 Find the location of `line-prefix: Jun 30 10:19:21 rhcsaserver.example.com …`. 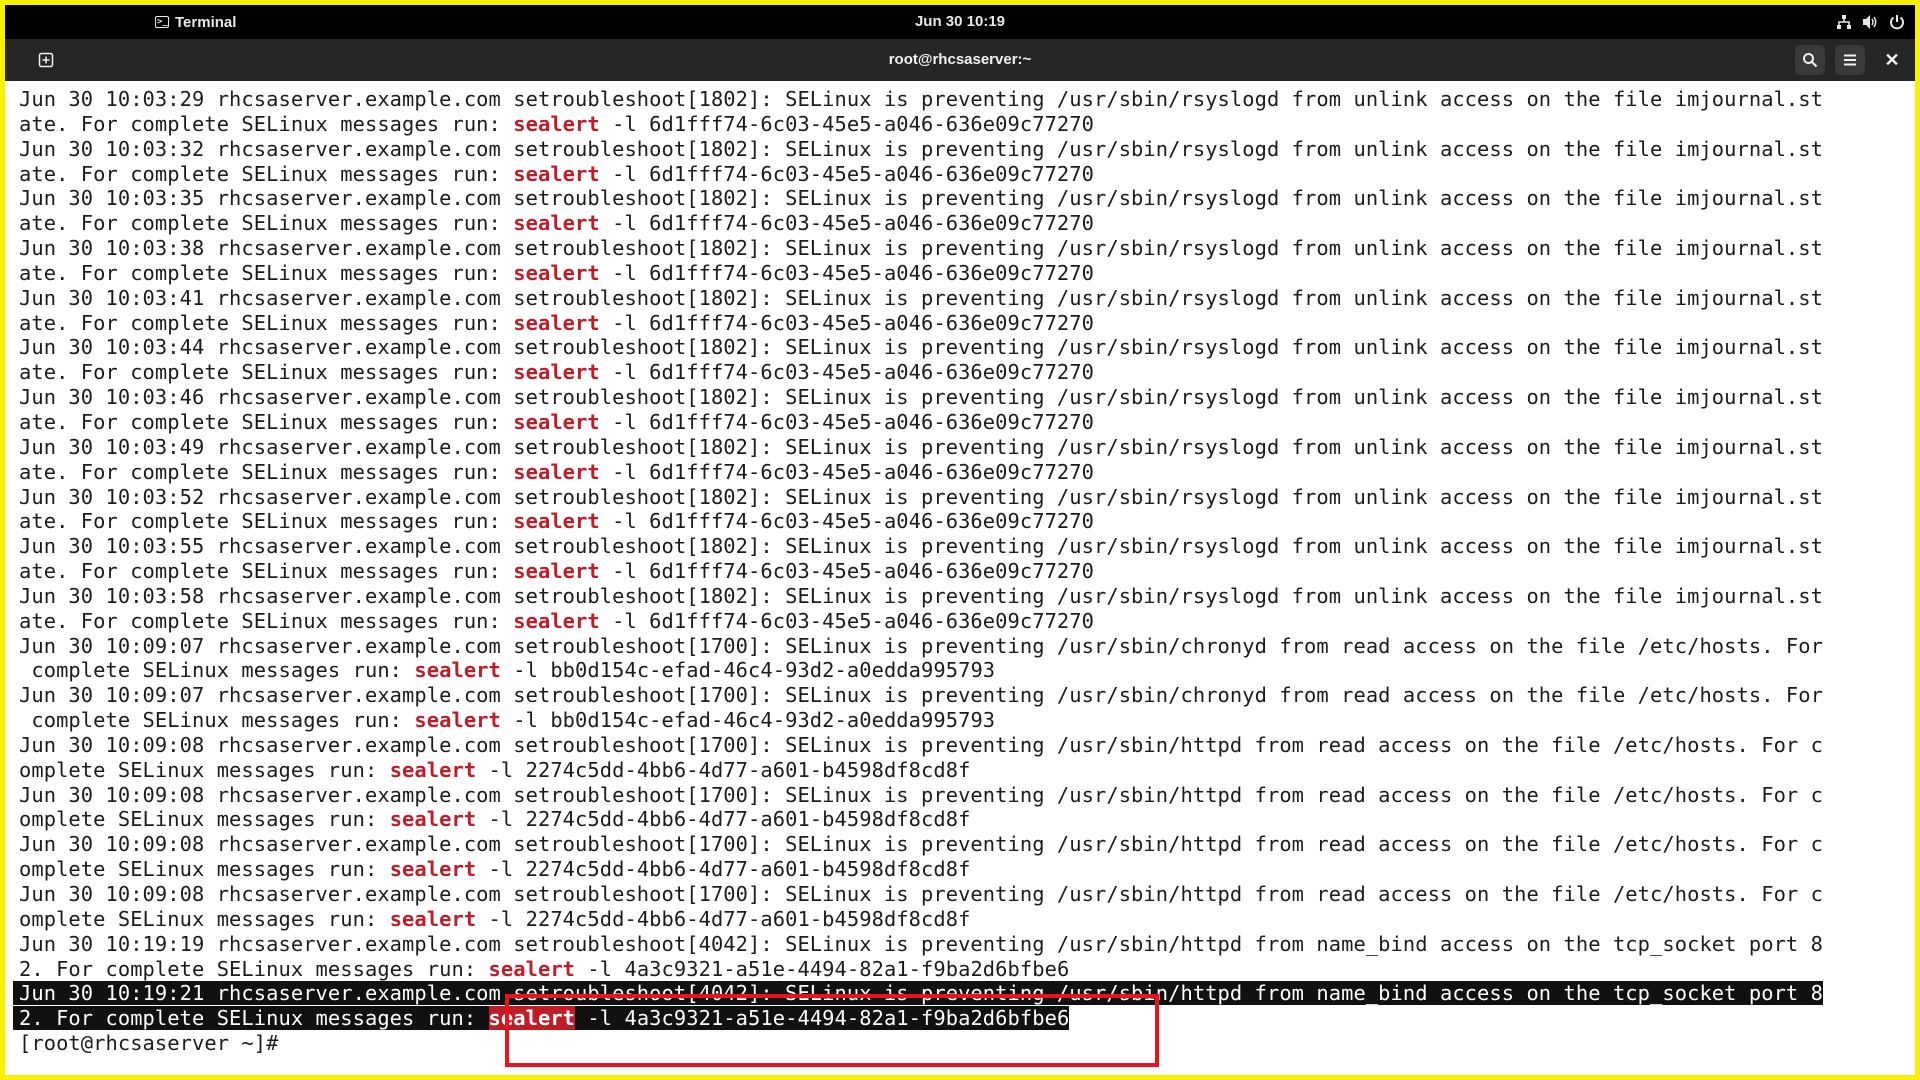

line-prefix: Jun 30 10:19:21 rhcsaserver.example.com … is located at coordinates (921, 993).